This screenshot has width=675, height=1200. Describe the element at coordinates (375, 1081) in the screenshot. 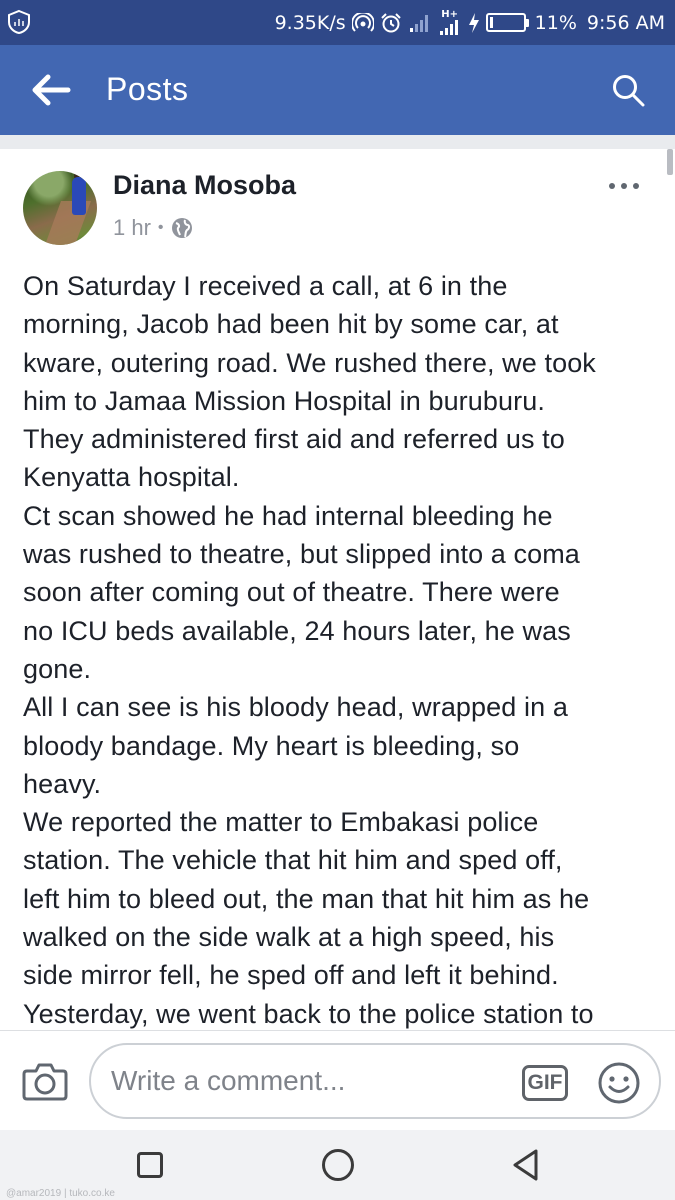

I see `comment-input: Write a comment... GIF` at that location.